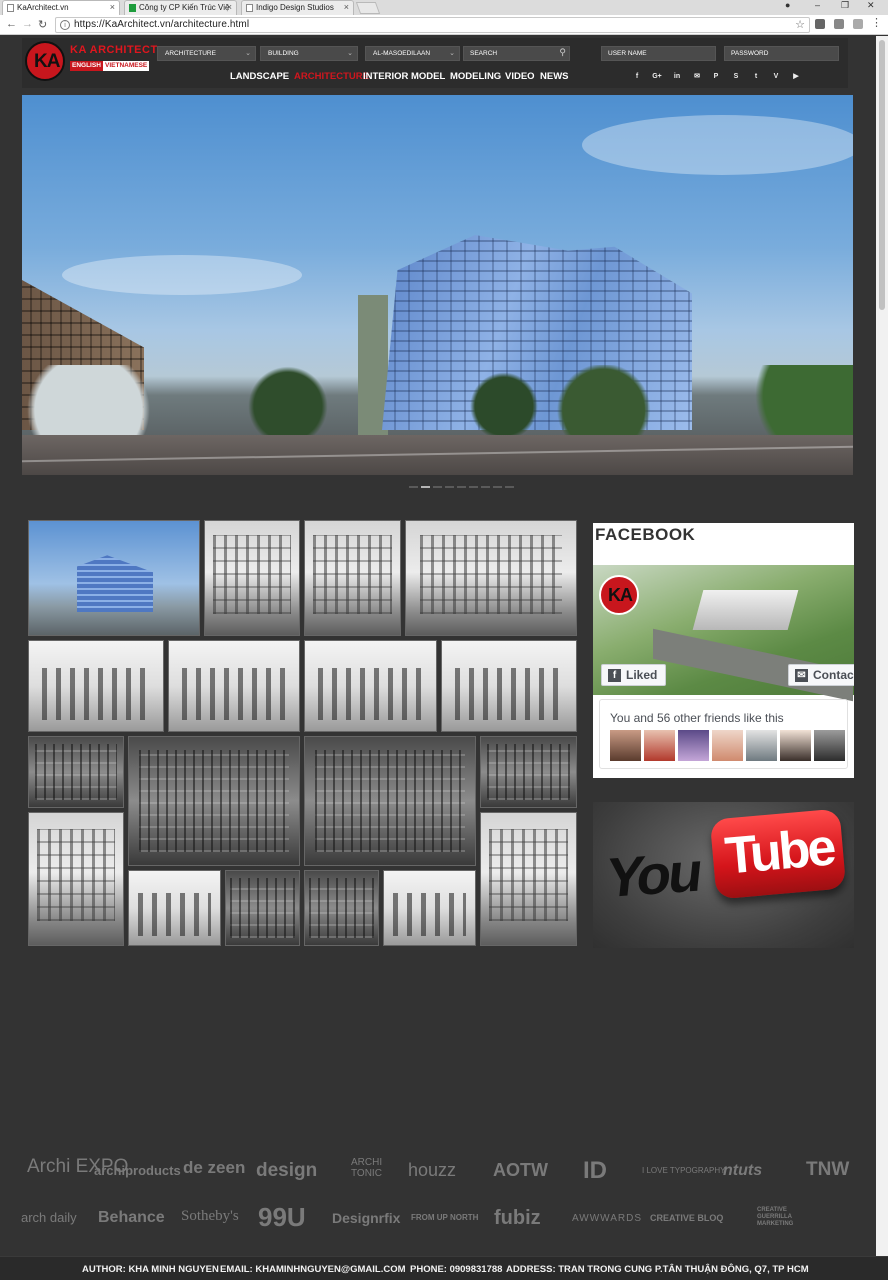  Describe the element at coordinates (432, 1170) in the screenshot. I see `partner-logo-houzz: houzz` at that location.